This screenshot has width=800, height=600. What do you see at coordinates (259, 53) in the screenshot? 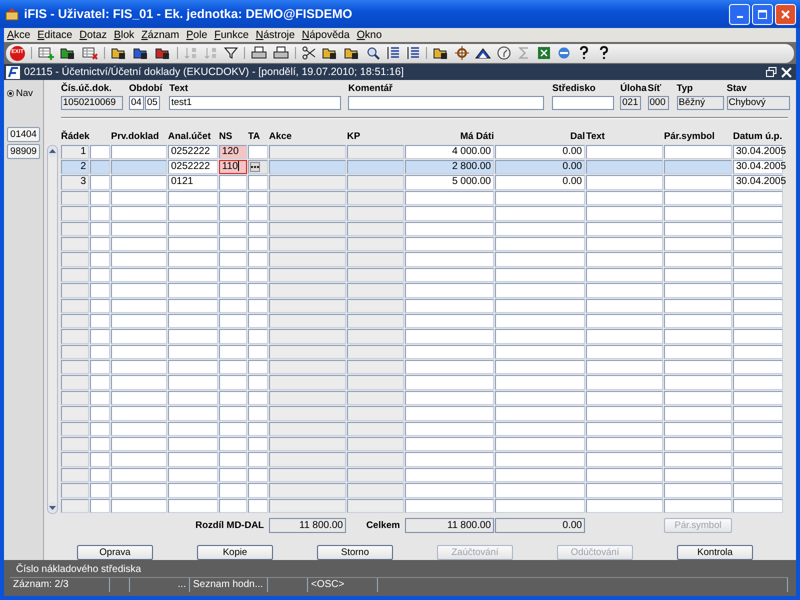
I see `printer-icon` at bounding box center [259, 53].